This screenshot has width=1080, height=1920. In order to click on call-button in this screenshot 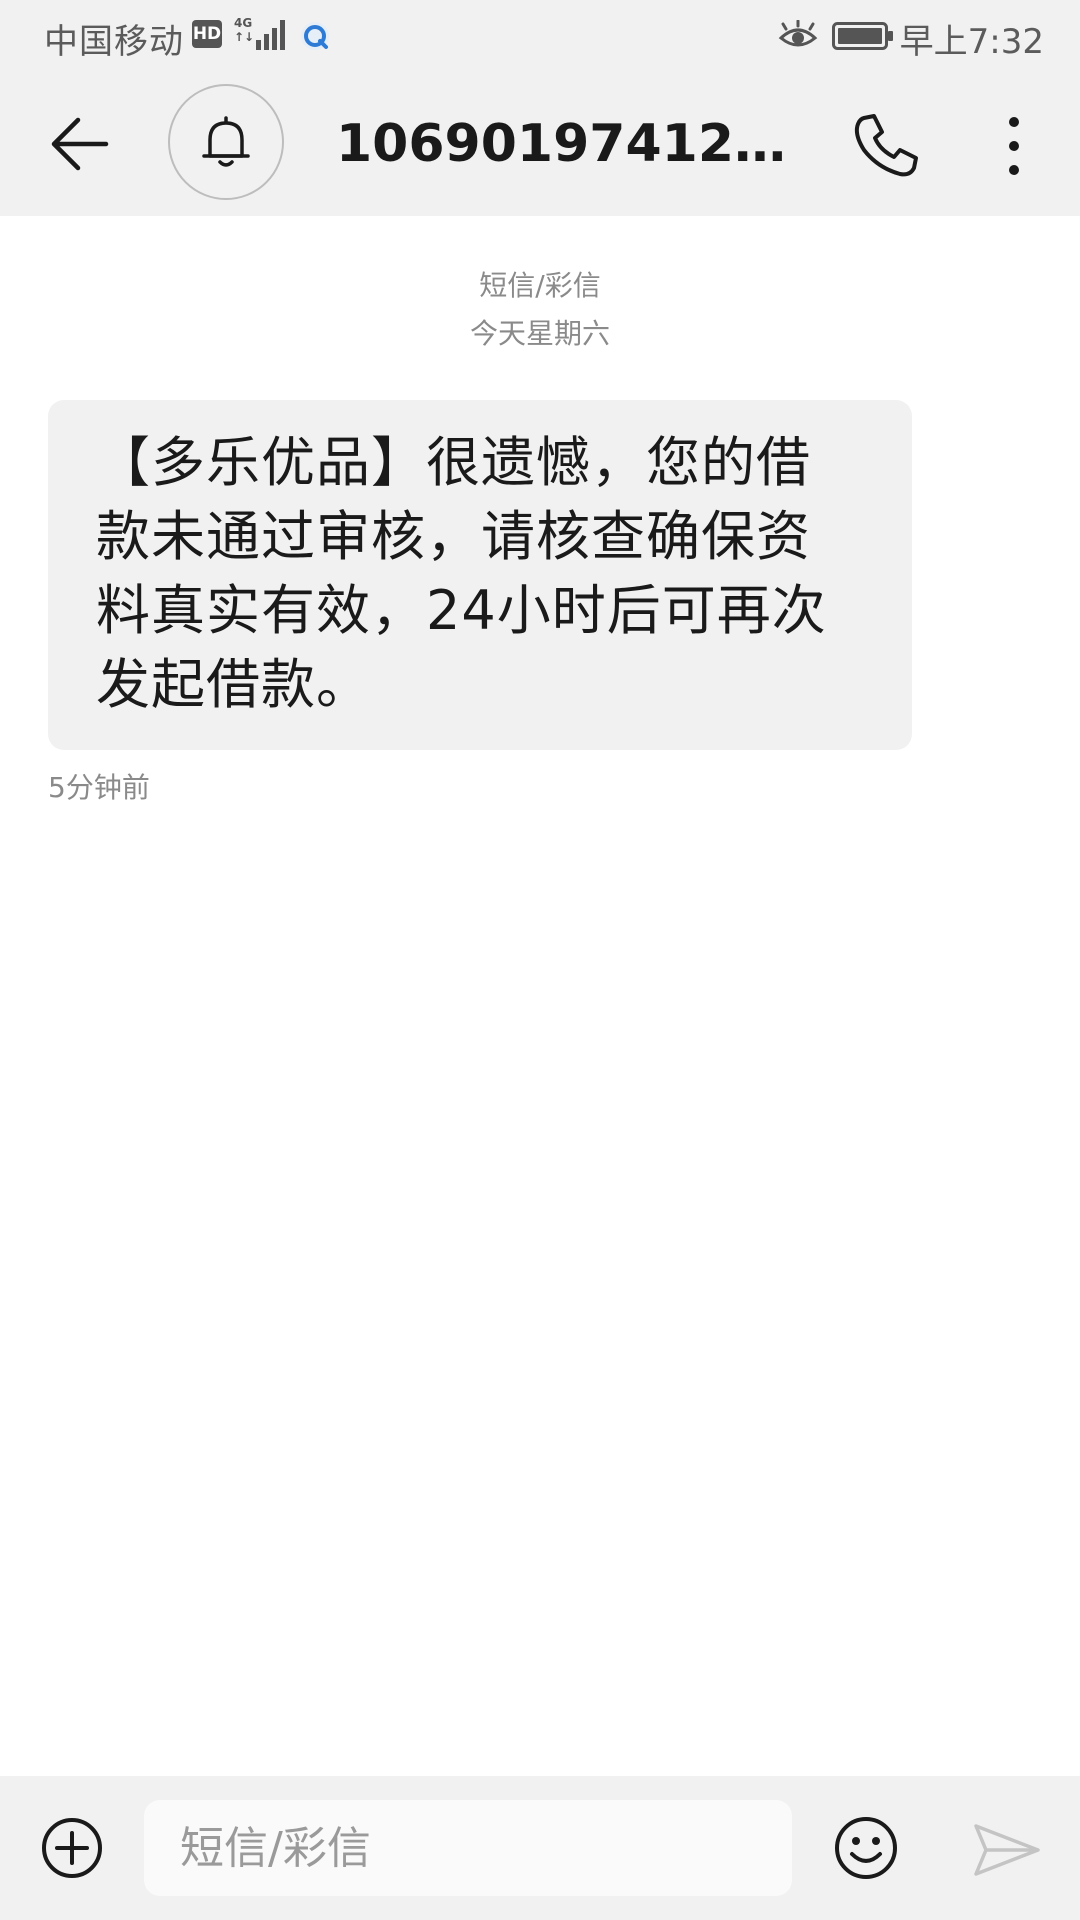, I will do `click(886, 146)`.